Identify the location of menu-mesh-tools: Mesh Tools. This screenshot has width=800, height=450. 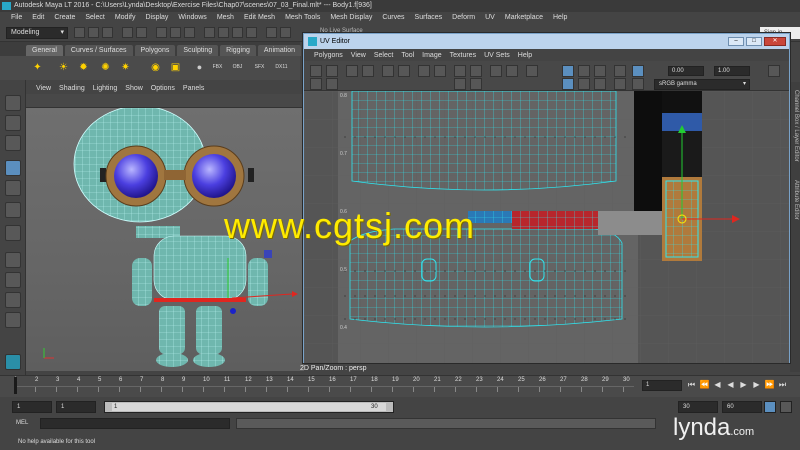
(302, 18).